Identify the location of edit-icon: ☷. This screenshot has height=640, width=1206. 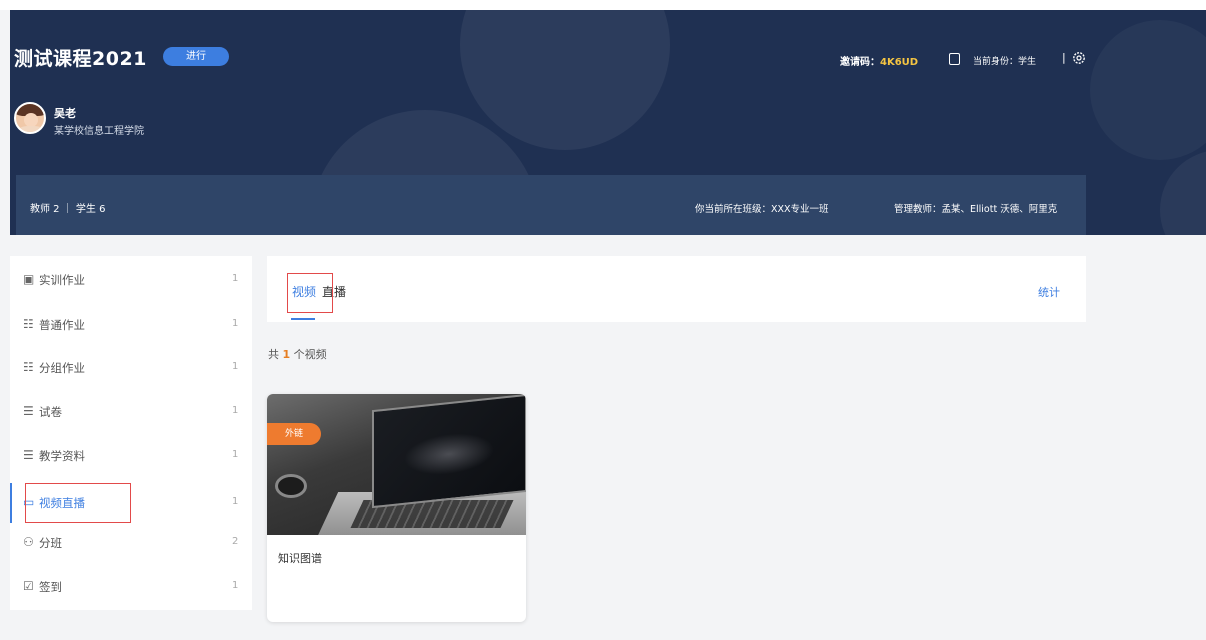
(28, 324).